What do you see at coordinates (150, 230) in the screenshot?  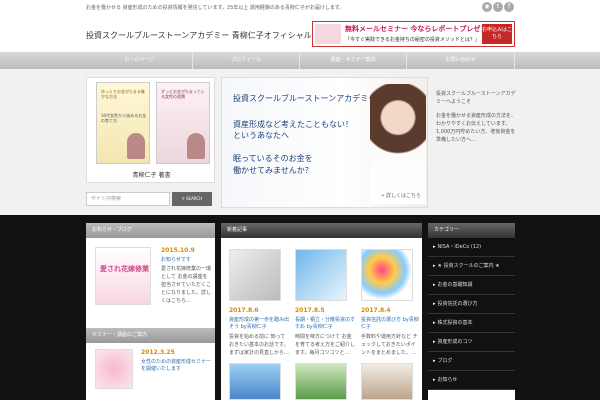 I see `widget-title-news: お知らせ・ブログ` at bounding box center [150, 230].